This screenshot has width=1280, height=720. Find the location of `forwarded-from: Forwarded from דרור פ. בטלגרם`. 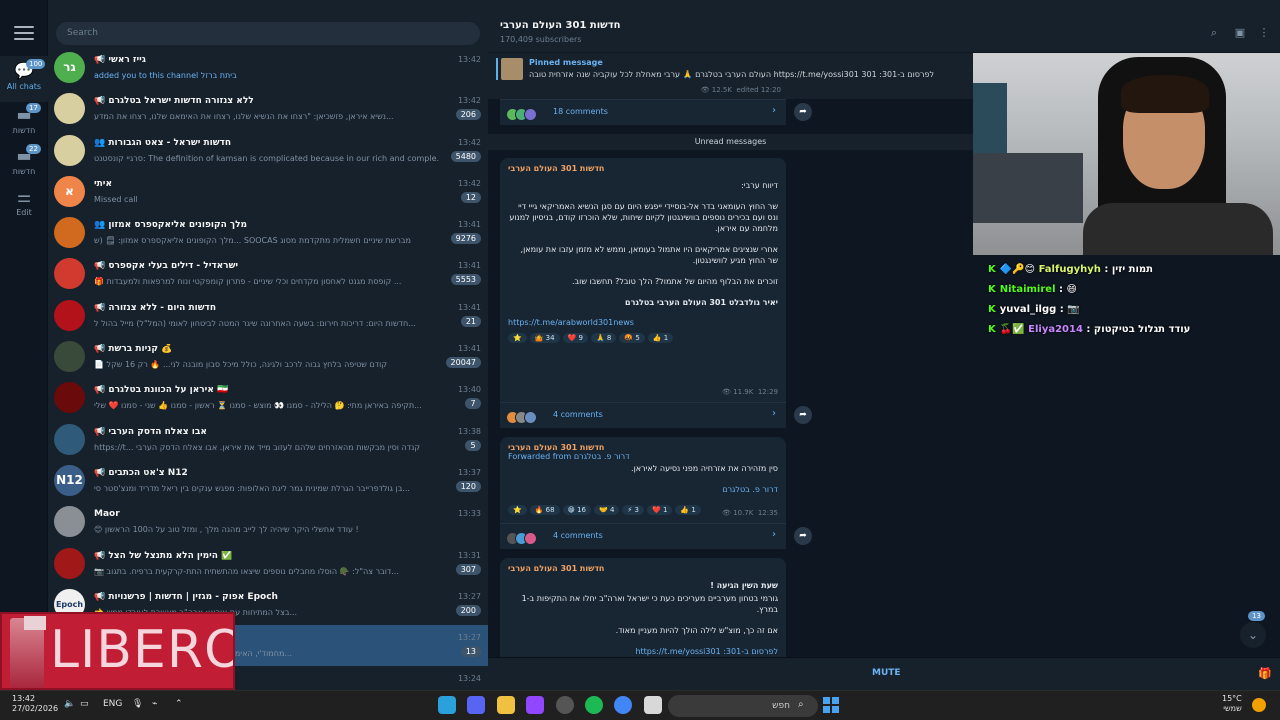

forwarded-from: Forwarded from דרור פ. בטלגרם is located at coordinates (569, 456).